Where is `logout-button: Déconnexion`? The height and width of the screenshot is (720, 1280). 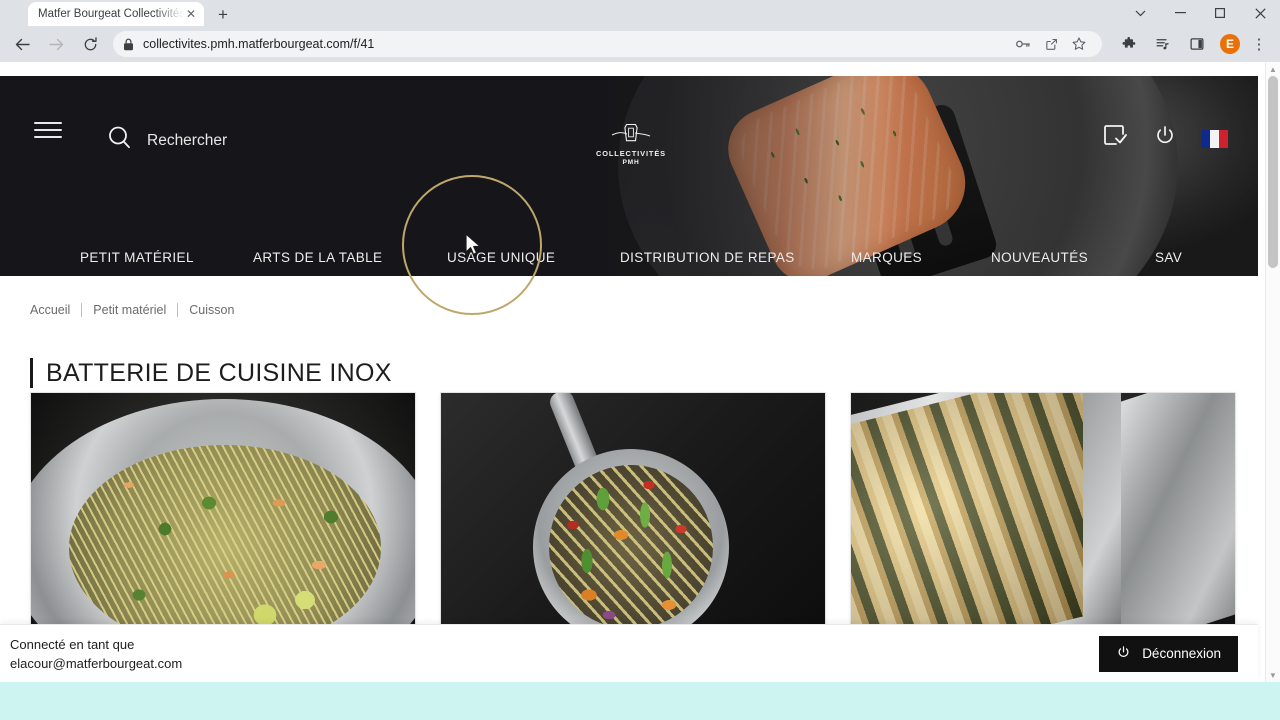 logout-button: Déconnexion is located at coordinates (1168, 653).